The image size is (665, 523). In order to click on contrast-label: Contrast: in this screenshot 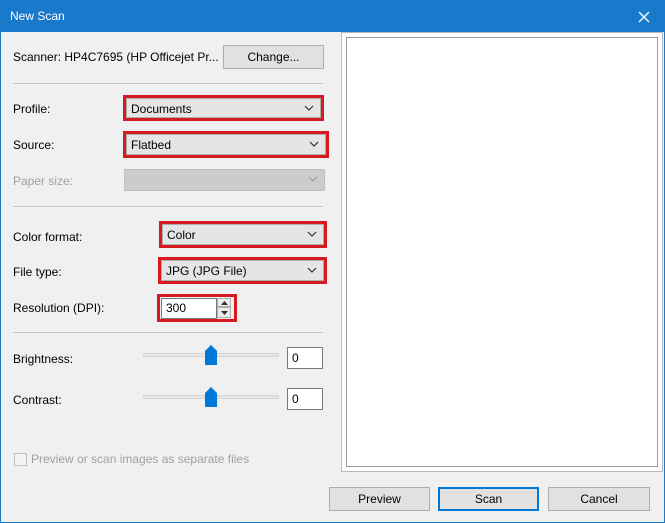, I will do `click(37, 400)`.